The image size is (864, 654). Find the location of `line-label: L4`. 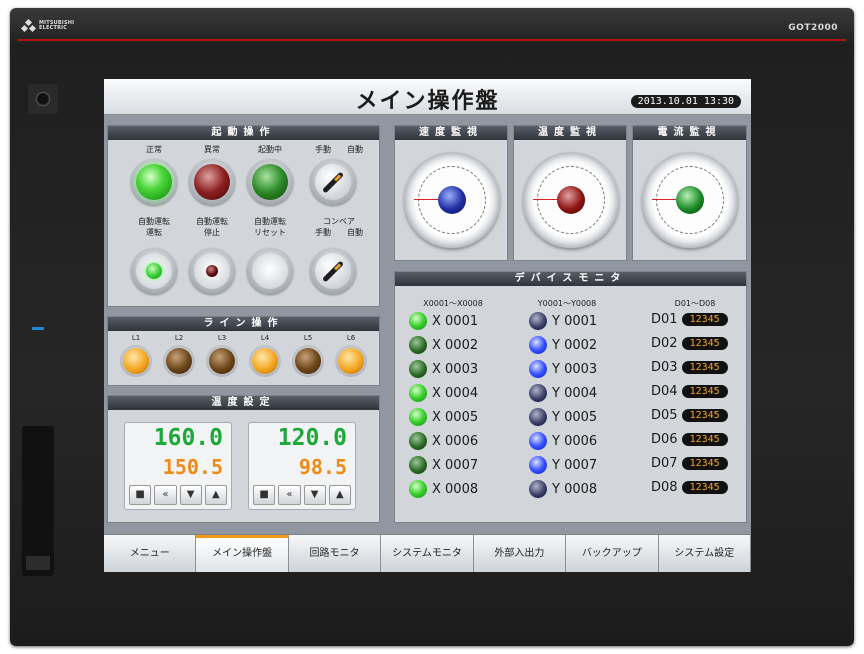

line-label: L4 is located at coordinates (265, 338).